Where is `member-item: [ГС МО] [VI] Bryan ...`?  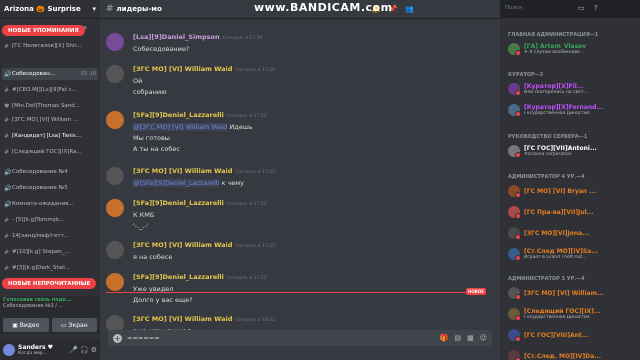 member-item: [ГС МО] [VI] Bryan ... is located at coordinates (573, 191).